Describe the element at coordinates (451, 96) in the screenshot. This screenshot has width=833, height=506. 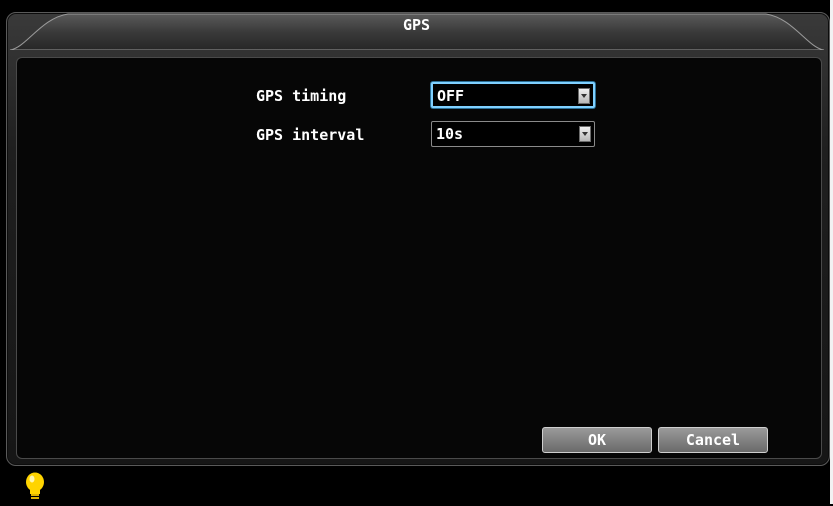
I see `gps-timing-value: OFF` at that location.